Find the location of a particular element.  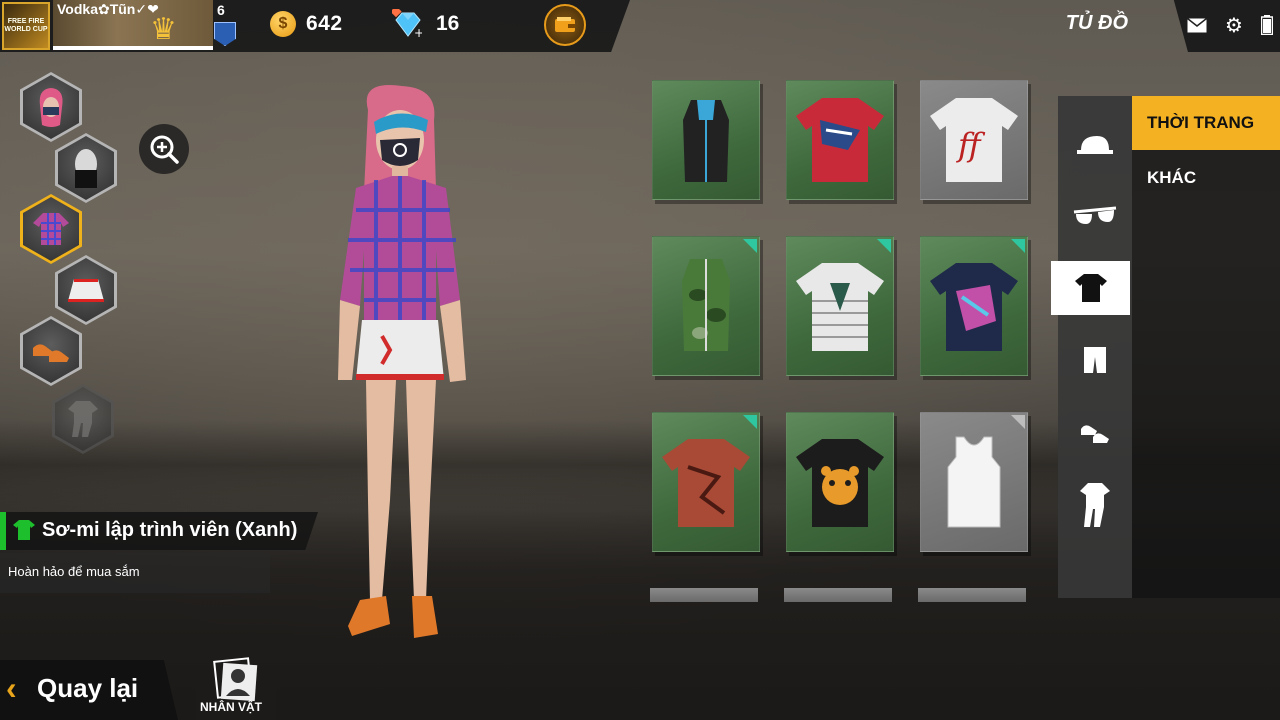

mask-icon is located at coordinates (86, 168).